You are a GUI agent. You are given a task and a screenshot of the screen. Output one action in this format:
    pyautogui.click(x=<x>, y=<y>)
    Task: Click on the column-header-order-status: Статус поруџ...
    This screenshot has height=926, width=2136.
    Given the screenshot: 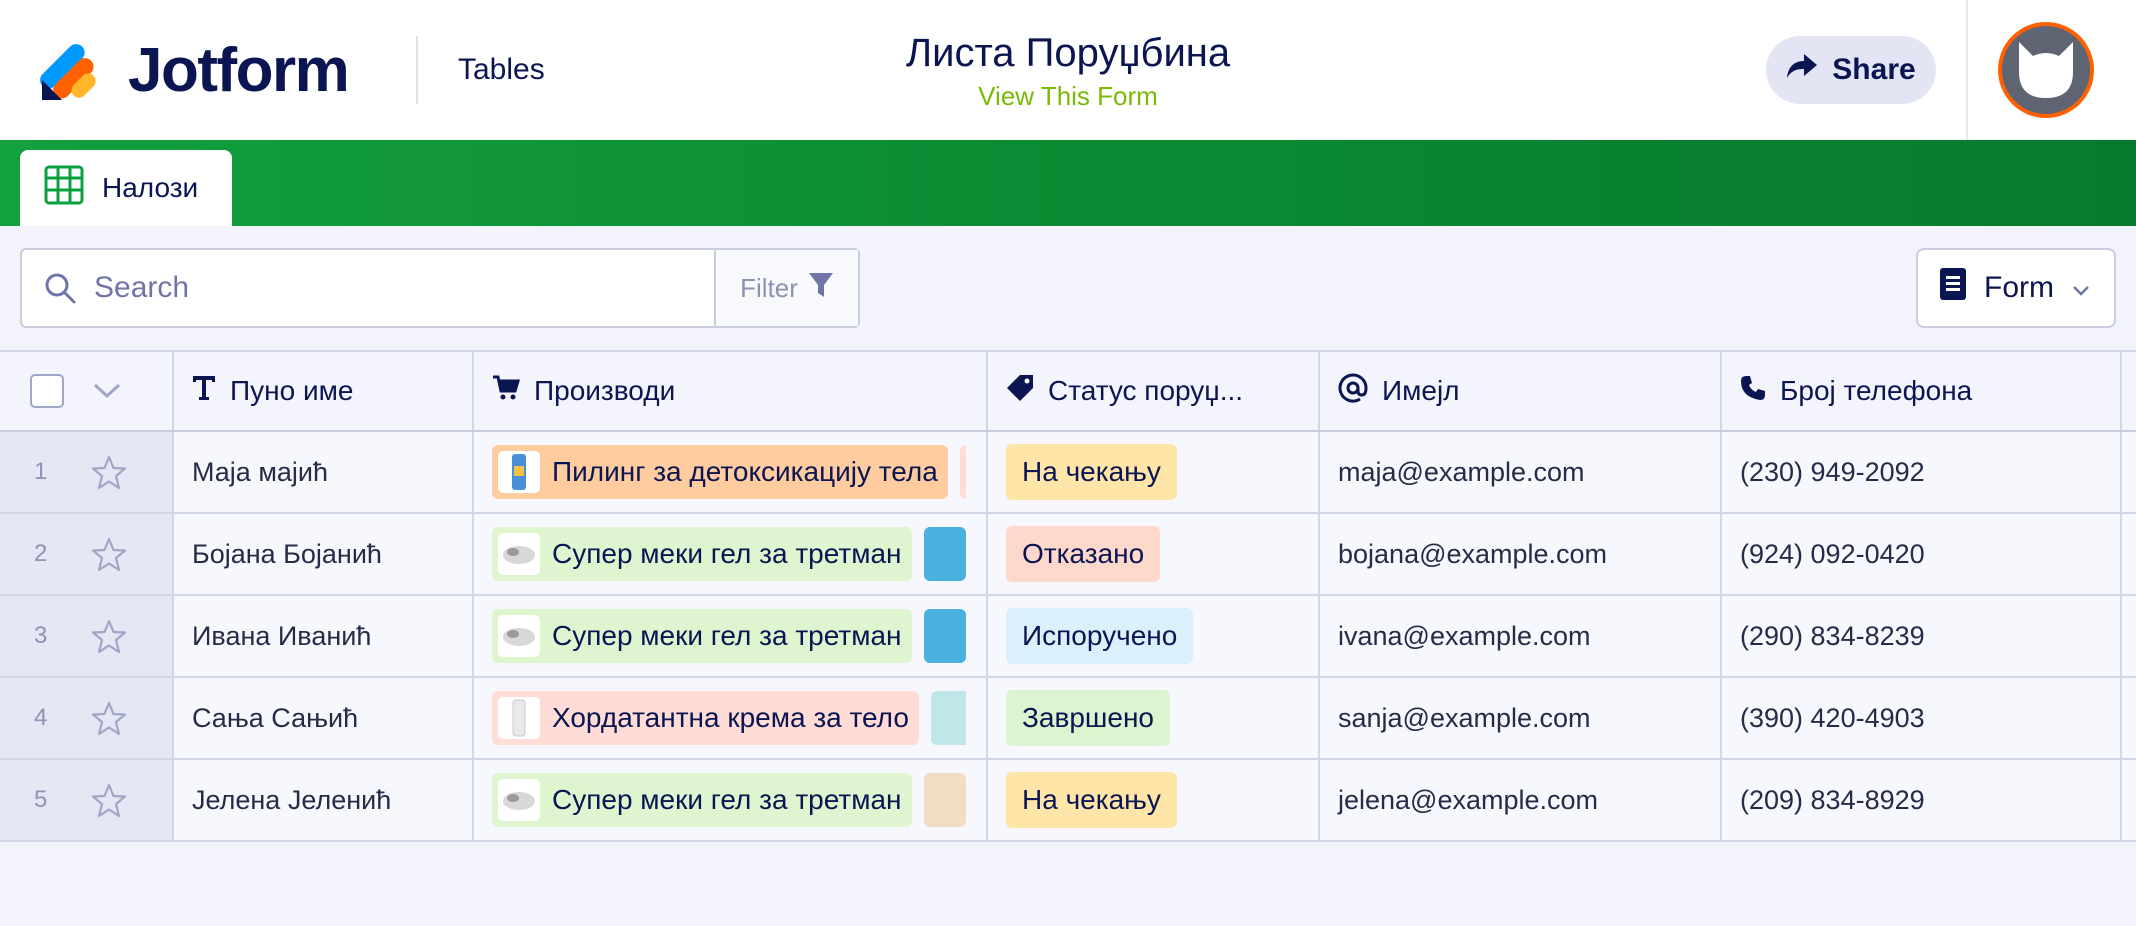 What is the action you would take?
    pyautogui.click(x=1152, y=391)
    